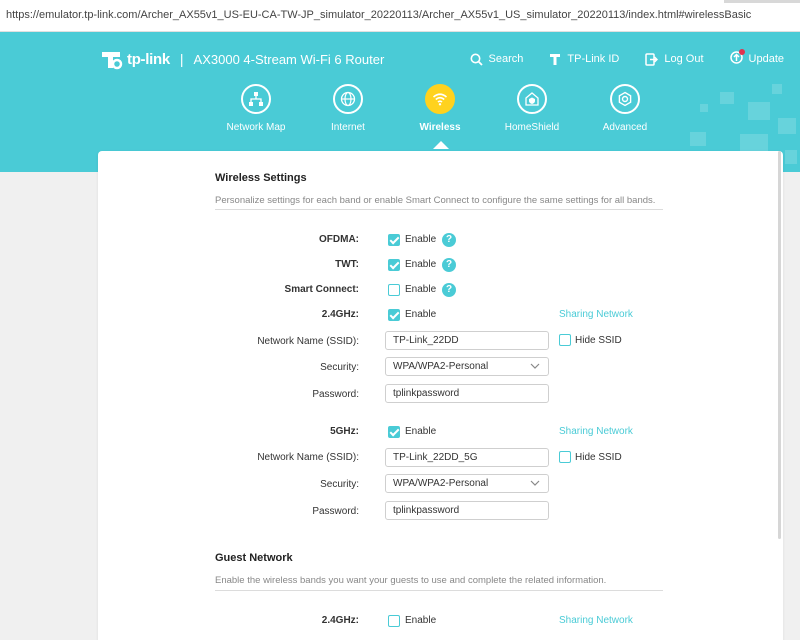 This screenshot has height=640, width=800. Describe the element at coordinates (440, 127) in the screenshot. I see `nav-wireless-label: Wireless` at that location.